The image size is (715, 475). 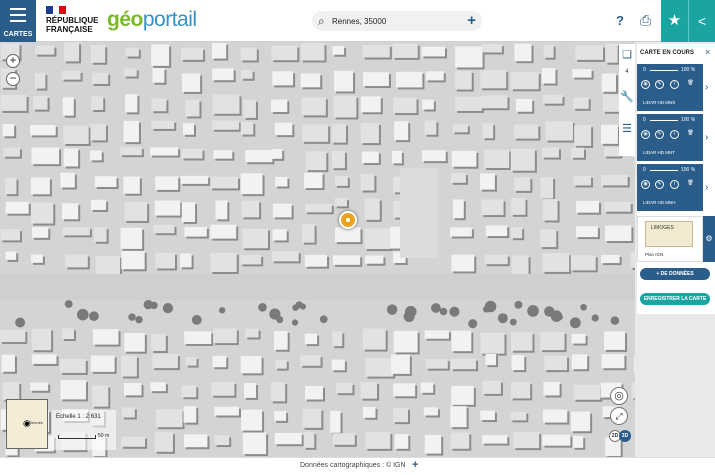 What do you see at coordinates (709, 239) in the screenshot?
I see `layer-settings-gear-icon: ⚙` at bounding box center [709, 239].